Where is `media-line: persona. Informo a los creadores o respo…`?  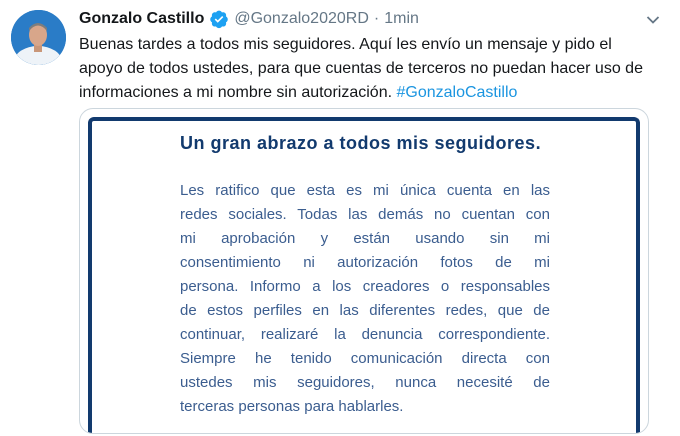 media-line: persona. Informo a los creadores o respo… is located at coordinates (365, 286).